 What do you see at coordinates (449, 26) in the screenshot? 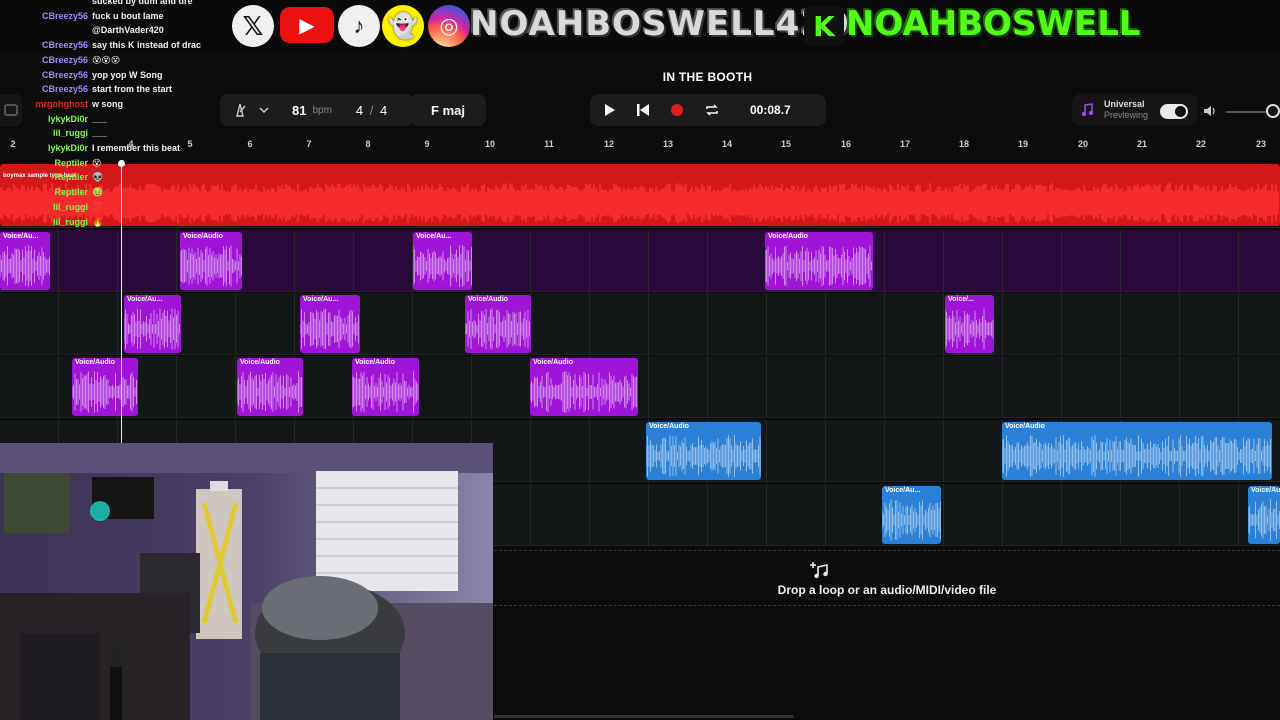
I see `instagram-icon: ◎` at bounding box center [449, 26].